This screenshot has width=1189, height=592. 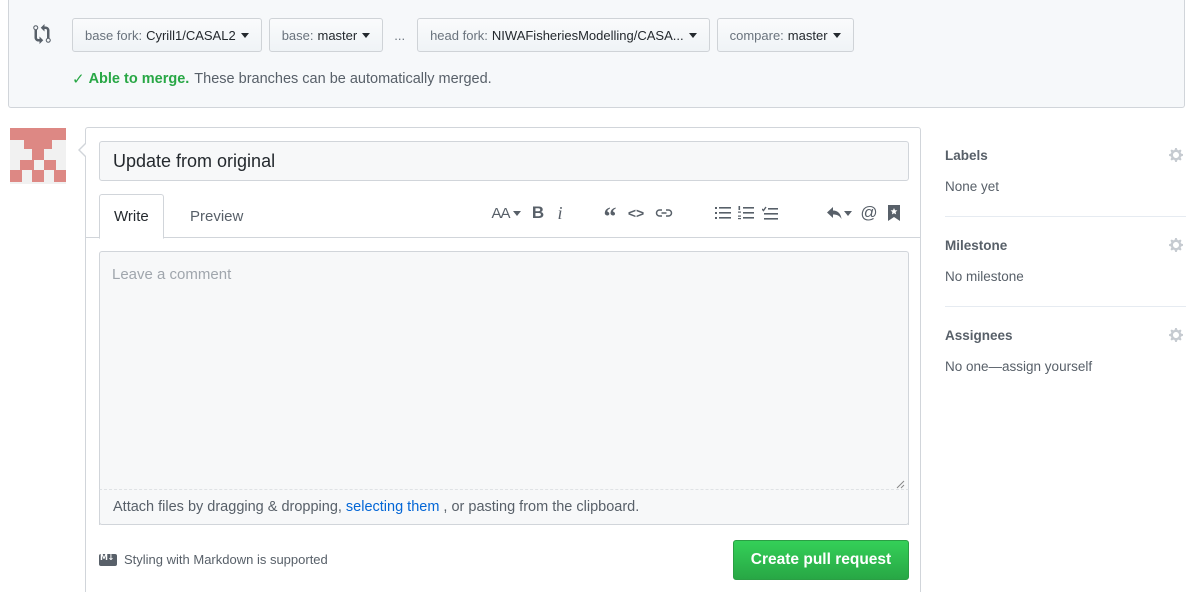 What do you see at coordinates (972, 186) in the screenshot?
I see `labels-value: None yet` at bounding box center [972, 186].